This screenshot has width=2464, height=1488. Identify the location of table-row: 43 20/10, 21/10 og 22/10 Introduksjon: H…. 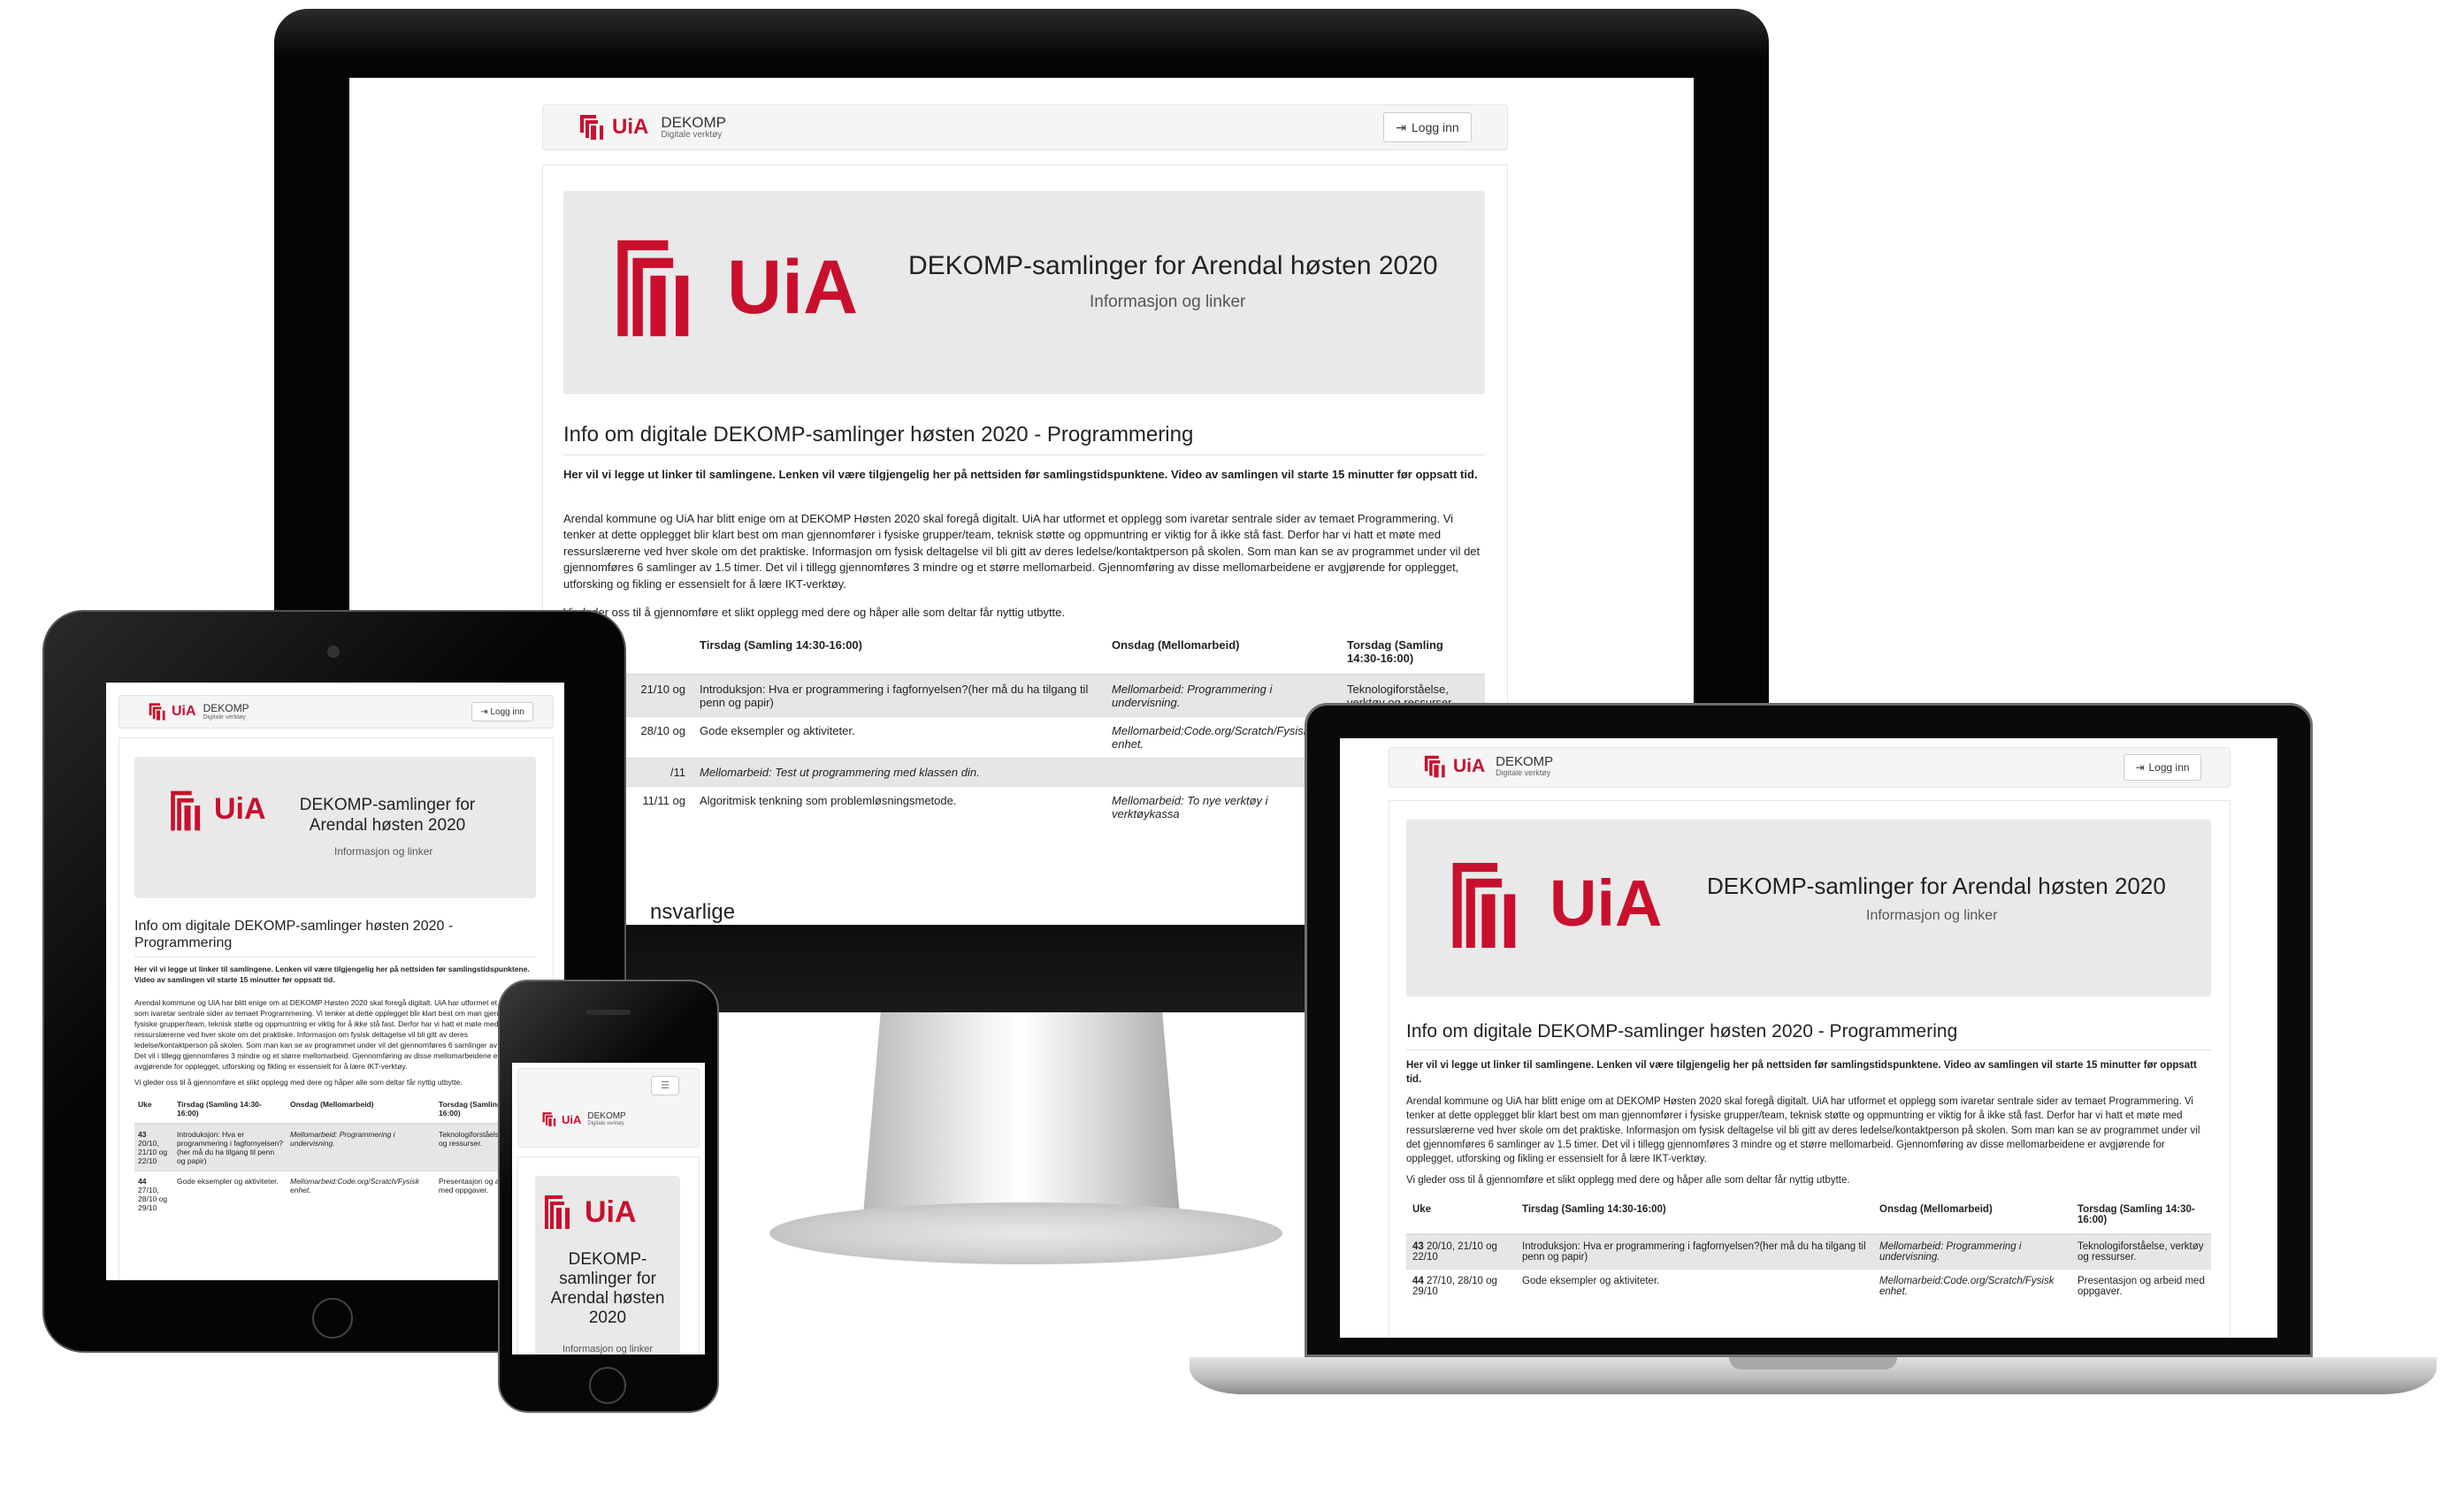
(1808, 1251).